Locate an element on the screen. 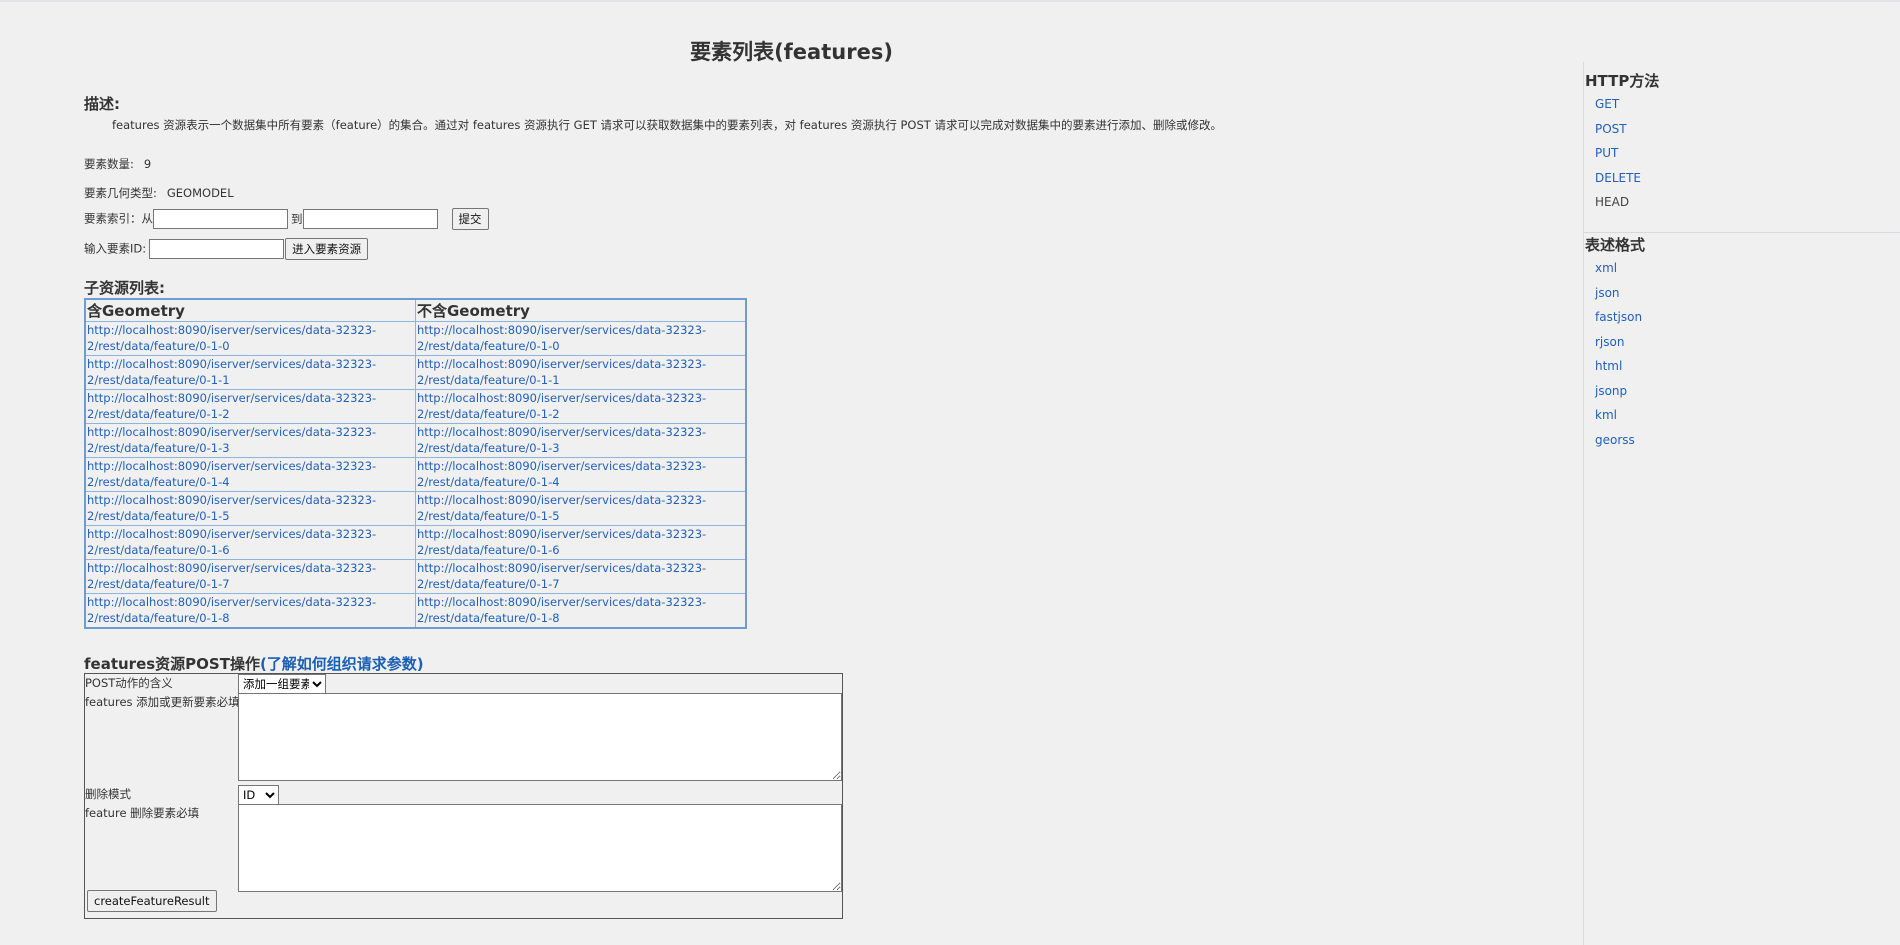 The width and height of the screenshot is (1900, 945). http-methods-list: GET POST PUT DELETE HEAD is located at coordinates (1618, 153).